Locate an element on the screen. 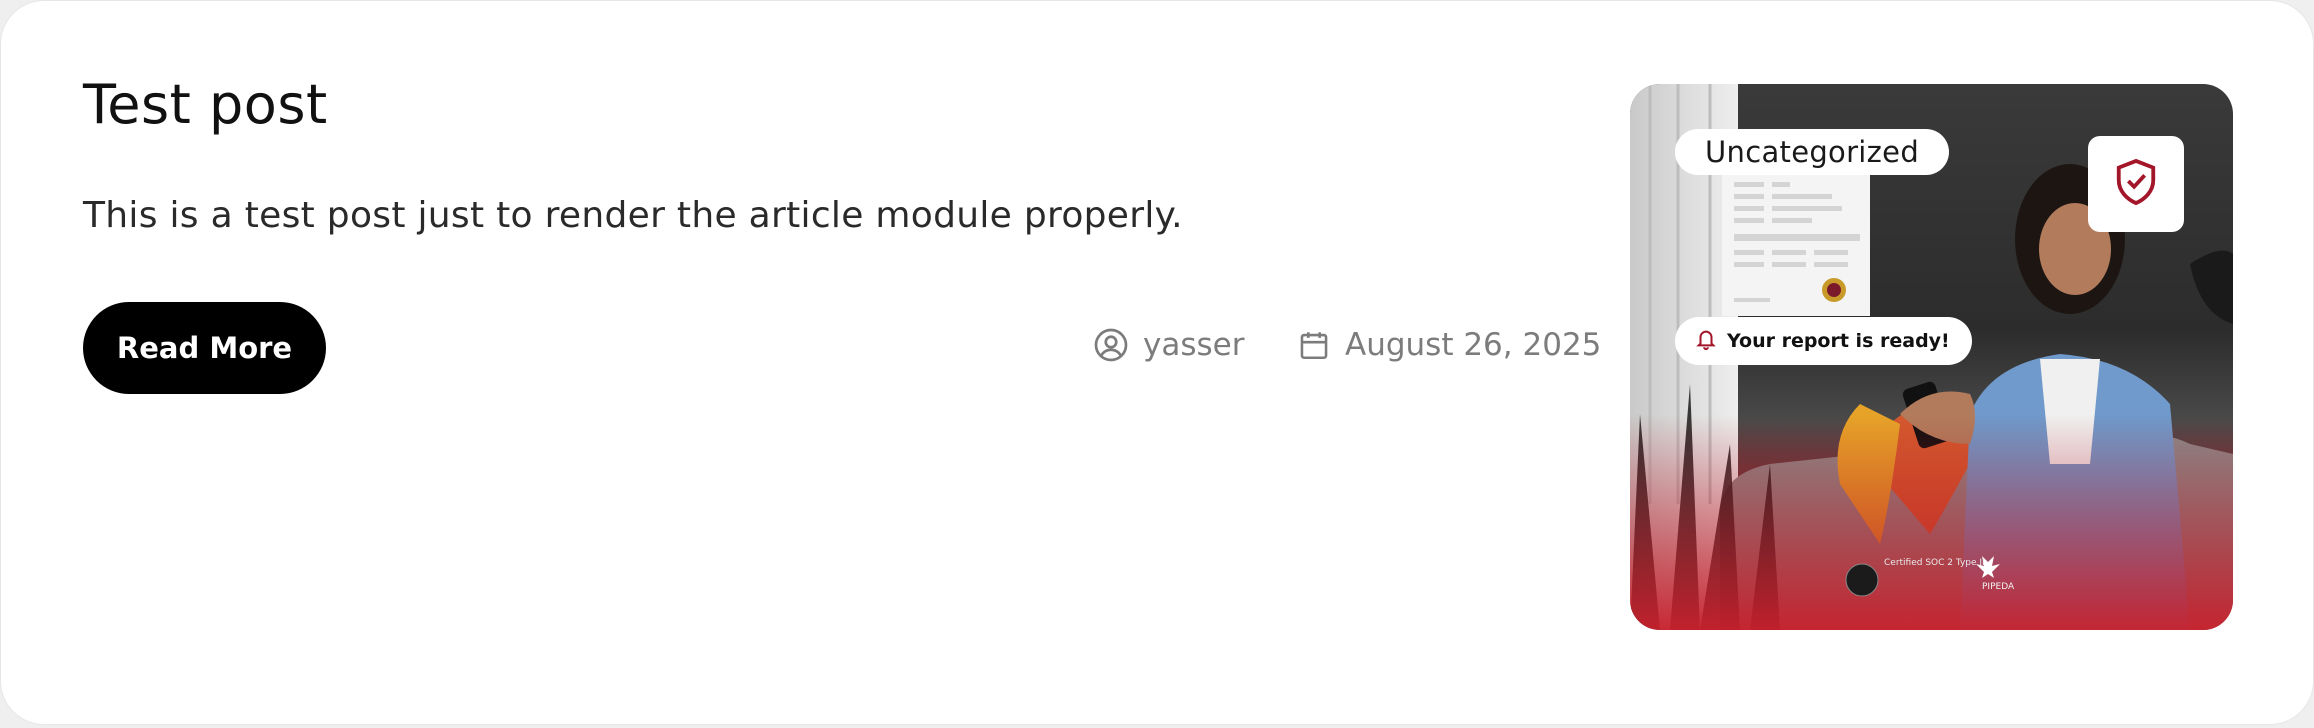 This screenshot has height=728, width=2314. pipeda-text: PIPEDA is located at coordinates (1998, 587).